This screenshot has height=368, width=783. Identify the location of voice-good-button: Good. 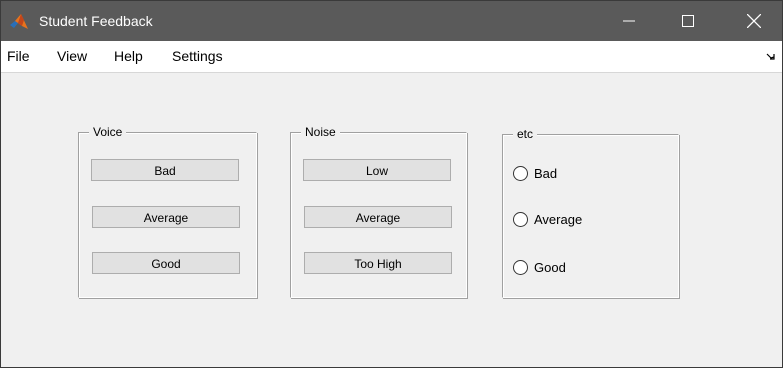
(166, 263).